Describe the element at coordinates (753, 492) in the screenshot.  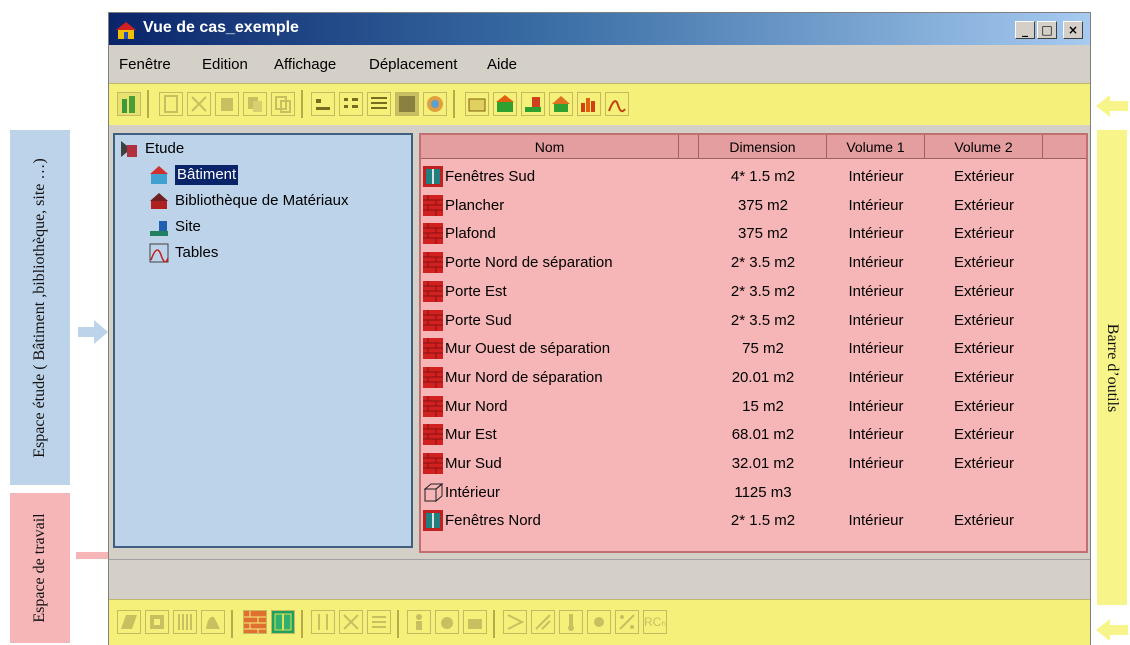
I see `table-row: Intérieur 1125 m3` at that location.